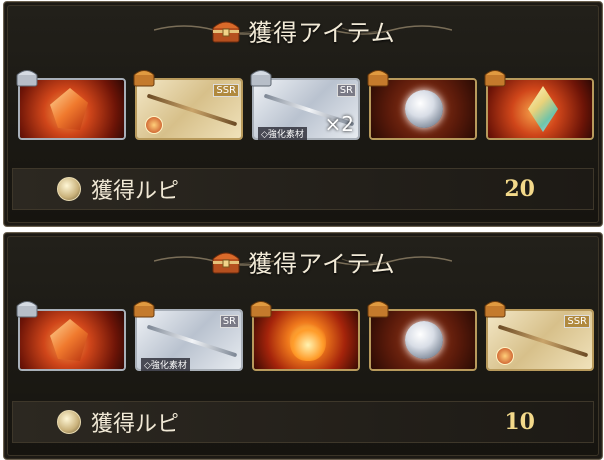  I want to click on rupie-amount: 10, so click(519, 422).